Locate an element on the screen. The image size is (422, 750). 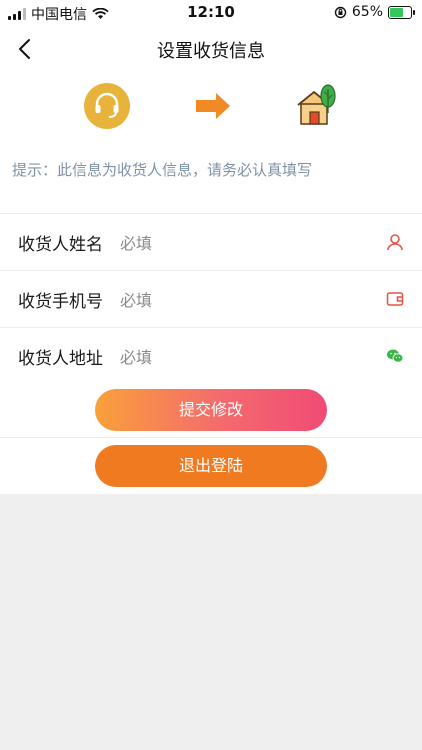
tip-section: 提示：此信息为收货人信息，请务必认真填写 is located at coordinates (211, 177).